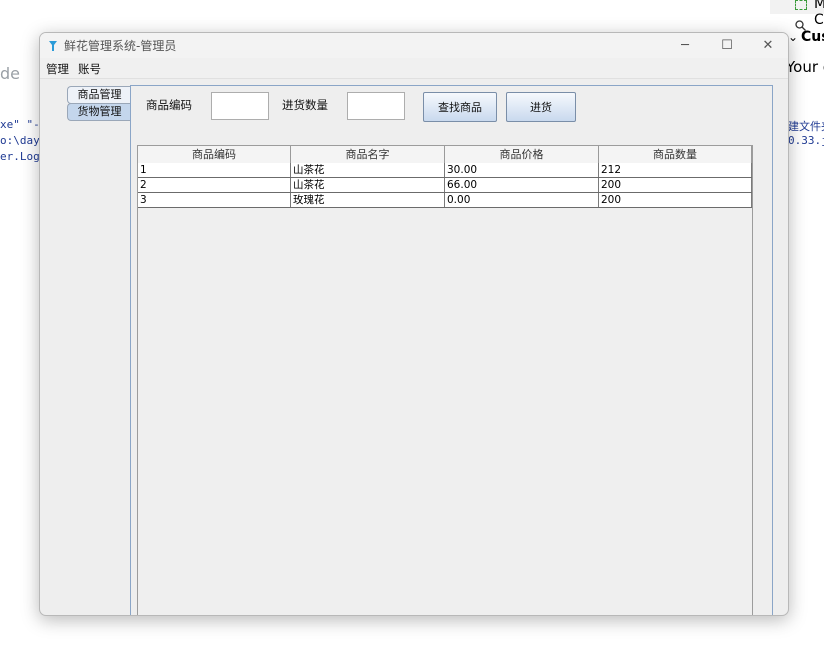 Image resolution: width=824 pixels, height=648 pixels. What do you see at coordinates (414, 68) in the screenshot?
I see `menu-bar: 管理 账号` at bounding box center [414, 68].